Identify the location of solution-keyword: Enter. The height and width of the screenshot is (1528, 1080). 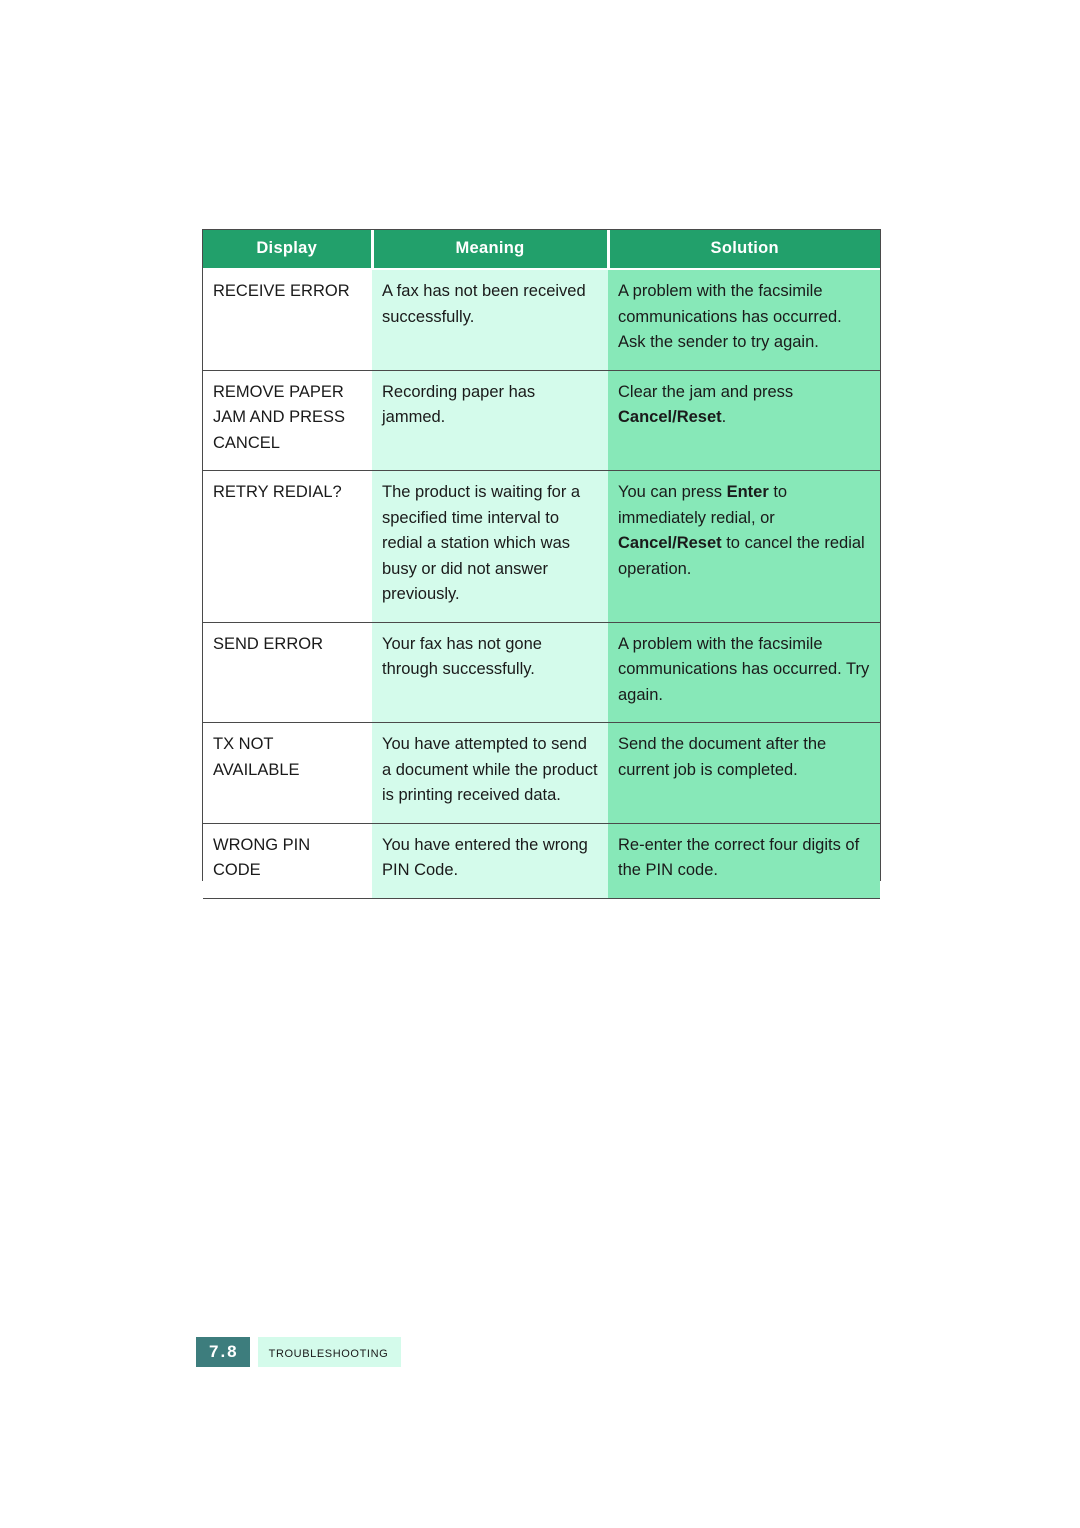
(747, 492).